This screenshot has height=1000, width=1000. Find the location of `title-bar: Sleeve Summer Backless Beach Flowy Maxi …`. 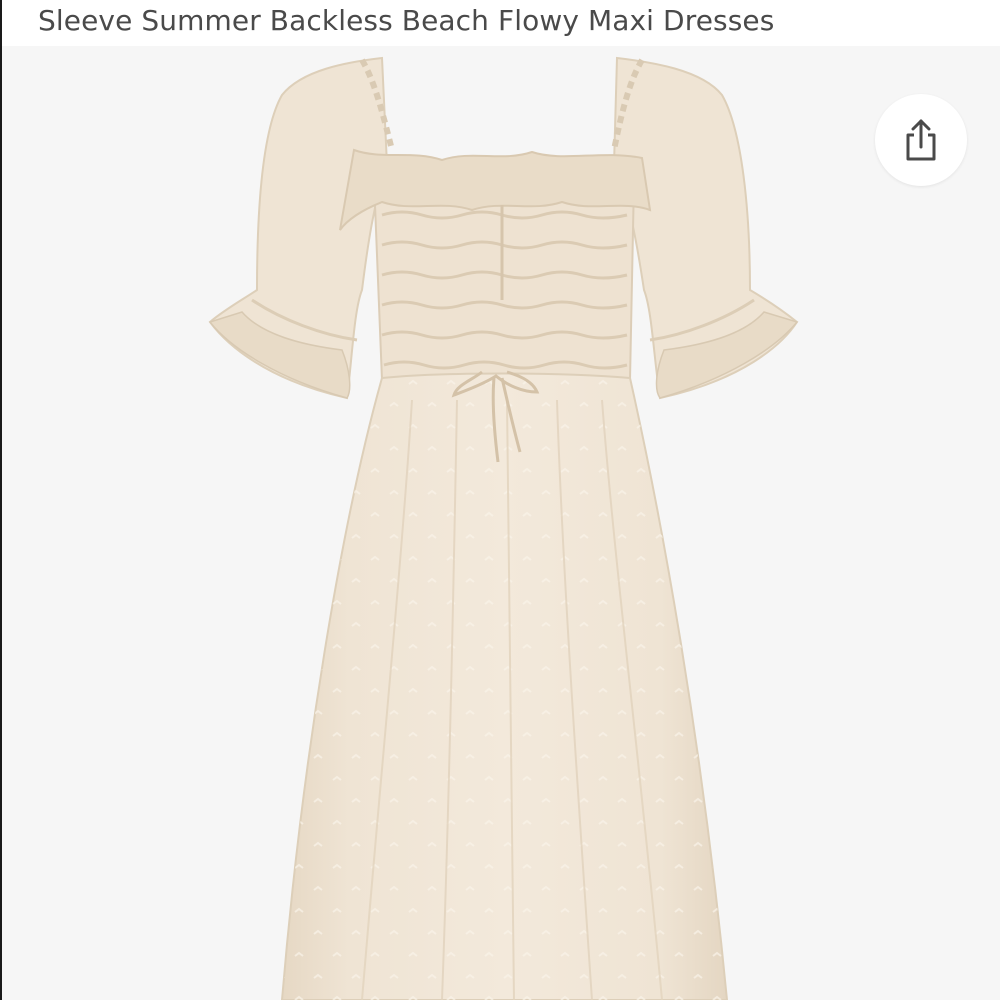

title-bar: Sleeve Summer Backless Beach Flowy Maxi … is located at coordinates (500, 23).